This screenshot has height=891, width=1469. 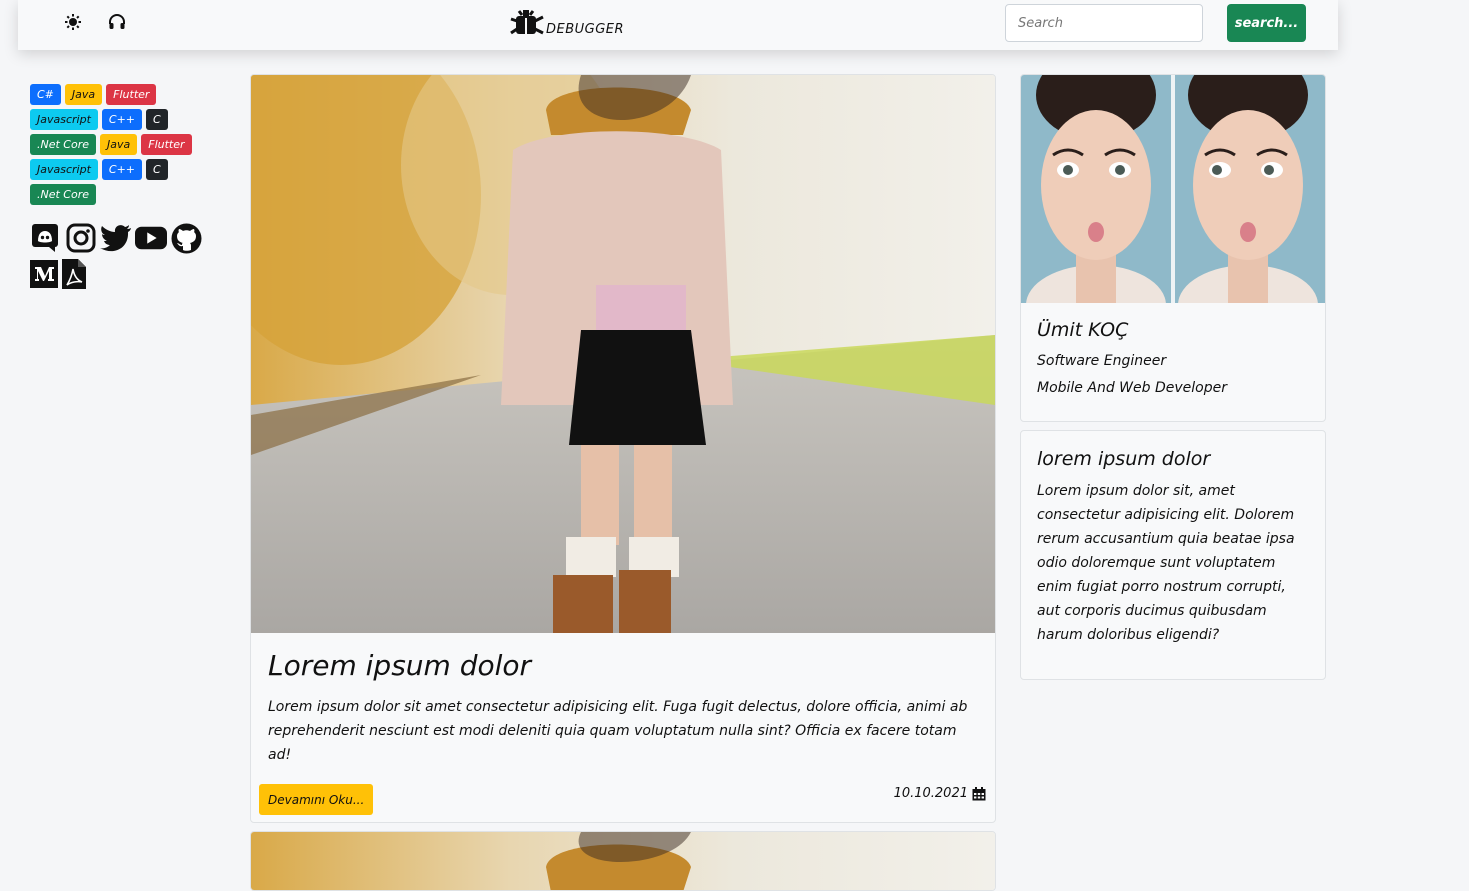 I want to click on tag-row: .Net Core Java Flutter, so click(x=125, y=144).